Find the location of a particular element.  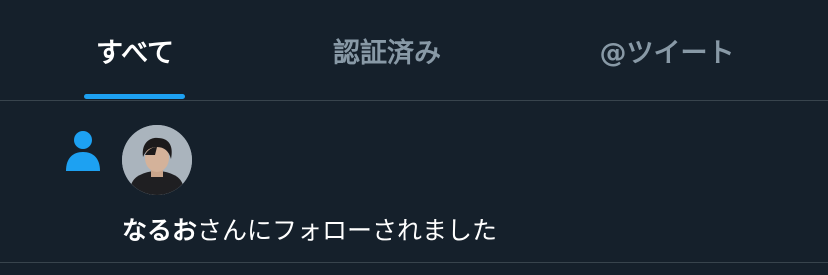

user-name: なるお is located at coordinates (159, 230).